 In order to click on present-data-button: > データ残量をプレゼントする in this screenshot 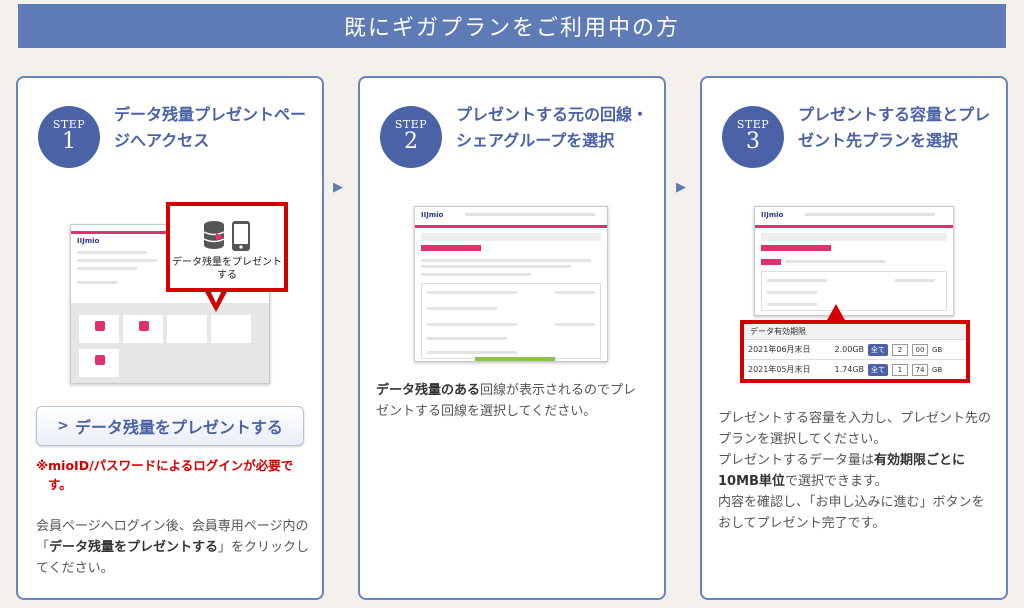, I will do `click(170, 426)`.